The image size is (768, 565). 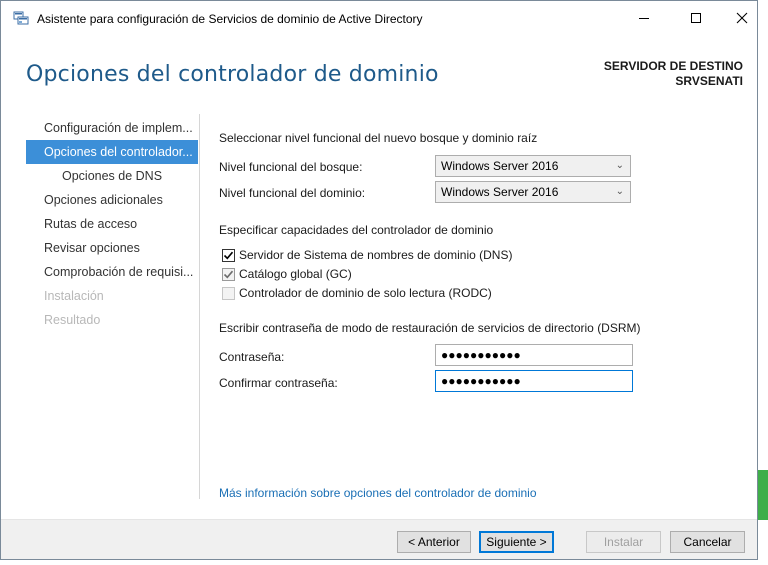 I want to click on forest-level-value: Windows Server 2016, so click(x=500, y=166).